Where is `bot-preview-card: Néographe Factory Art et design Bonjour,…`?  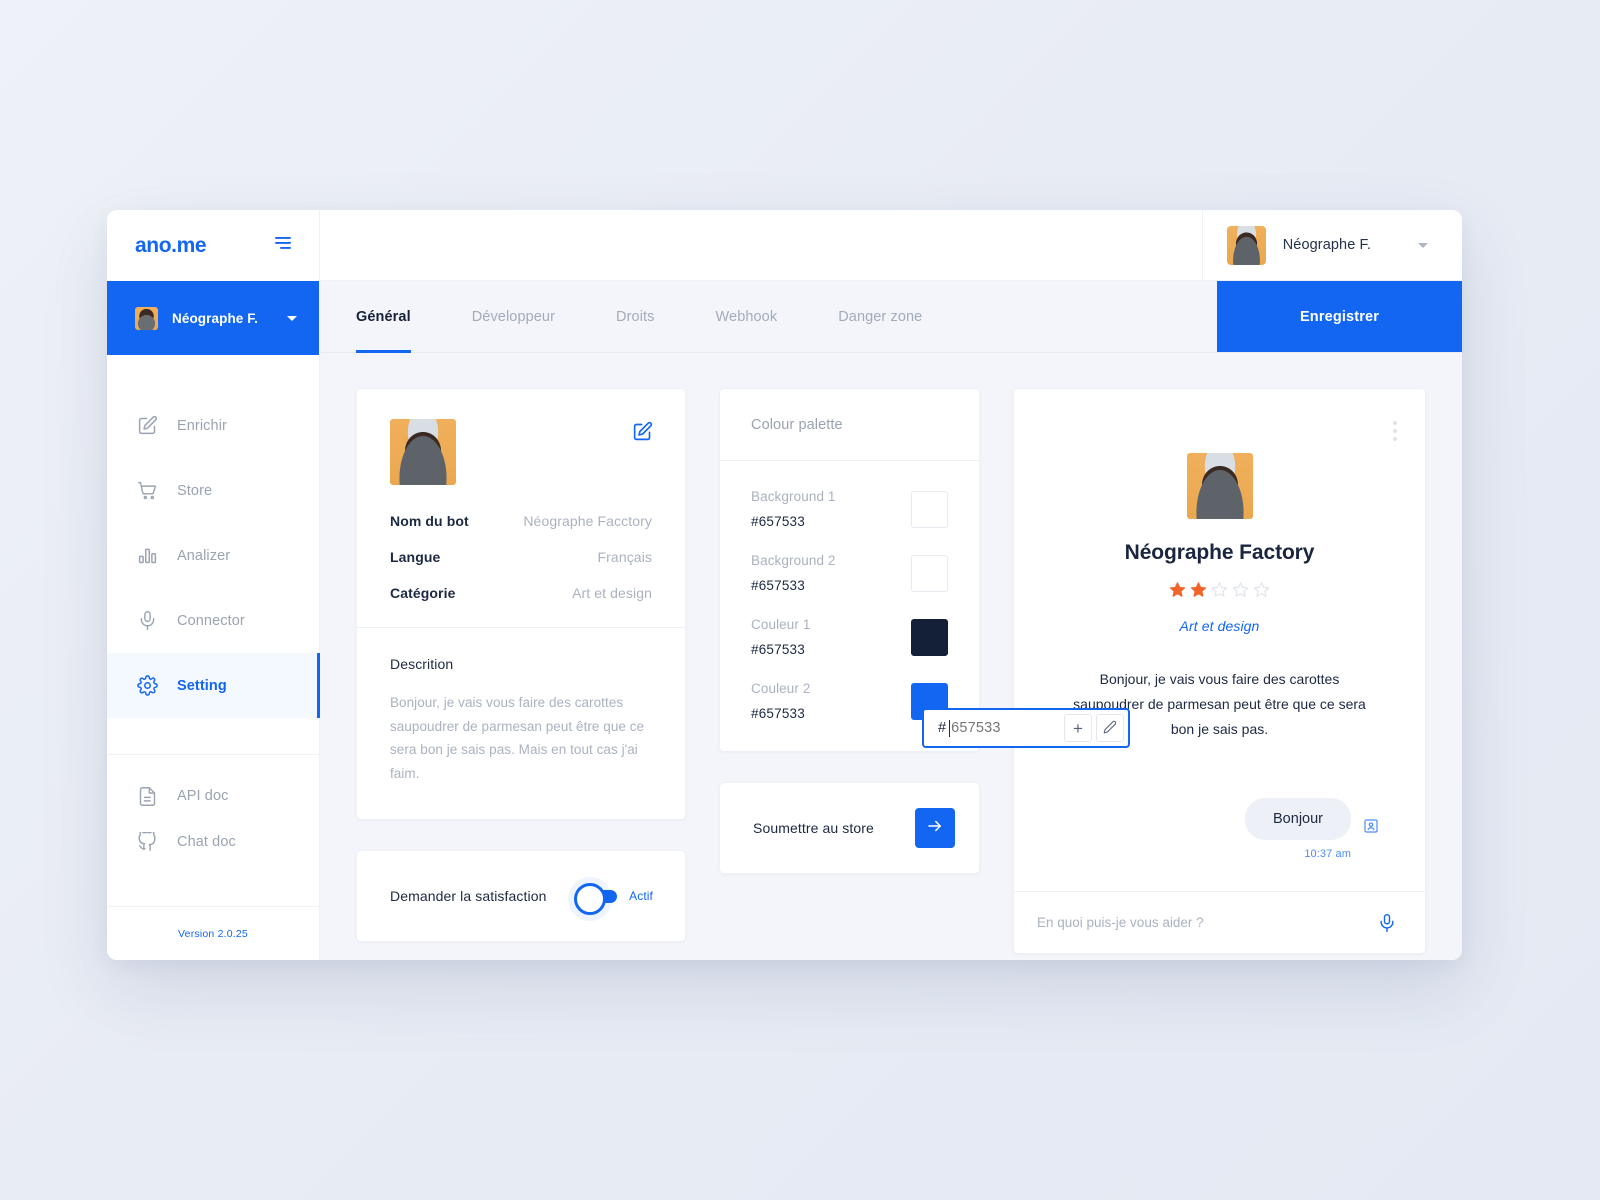 bot-preview-card: Néographe Factory Art et design Bonjour,… is located at coordinates (1219, 671).